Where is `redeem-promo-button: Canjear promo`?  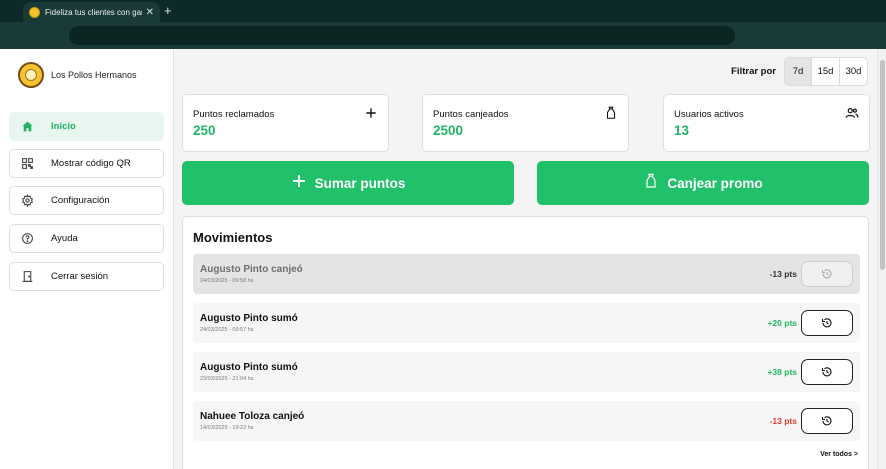 redeem-promo-button: Canjear promo is located at coordinates (703, 183).